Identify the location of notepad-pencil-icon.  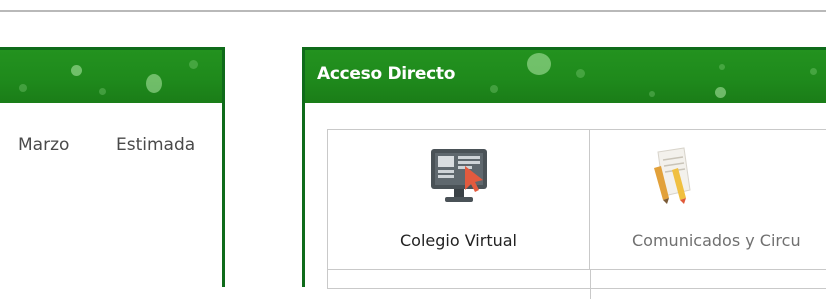
(672, 175).